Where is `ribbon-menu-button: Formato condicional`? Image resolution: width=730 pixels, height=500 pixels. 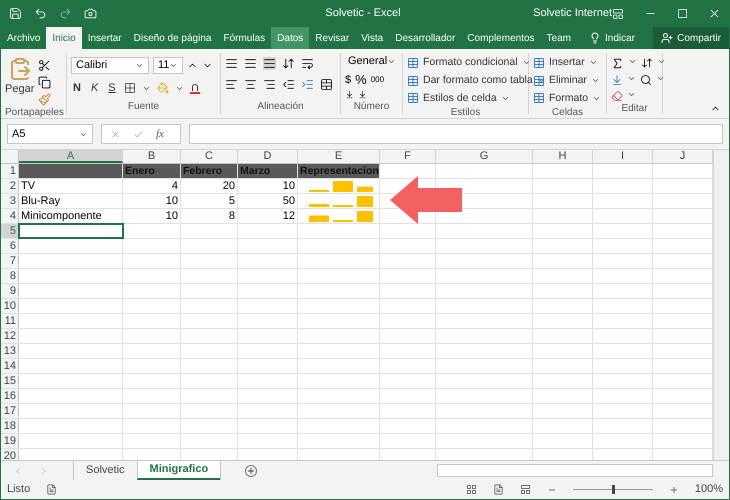 ribbon-menu-button: Formato condicional is located at coordinates (476, 63).